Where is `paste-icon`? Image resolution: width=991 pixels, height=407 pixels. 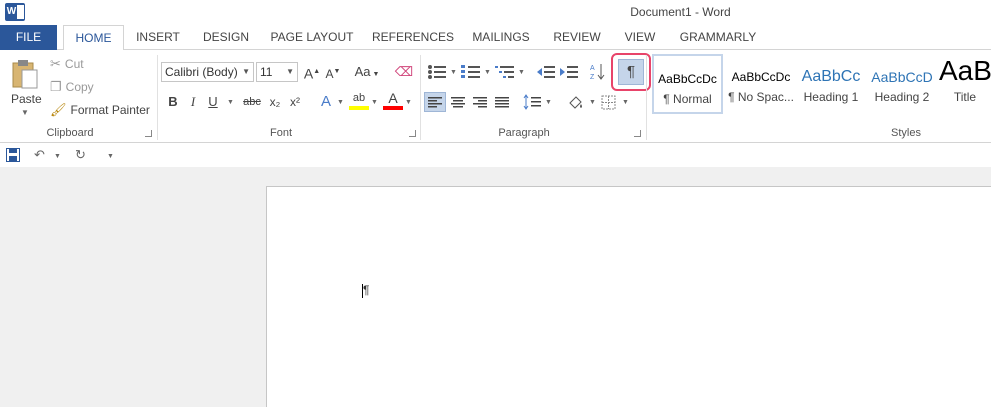
paste-icon is located at coordinates (25, 74).